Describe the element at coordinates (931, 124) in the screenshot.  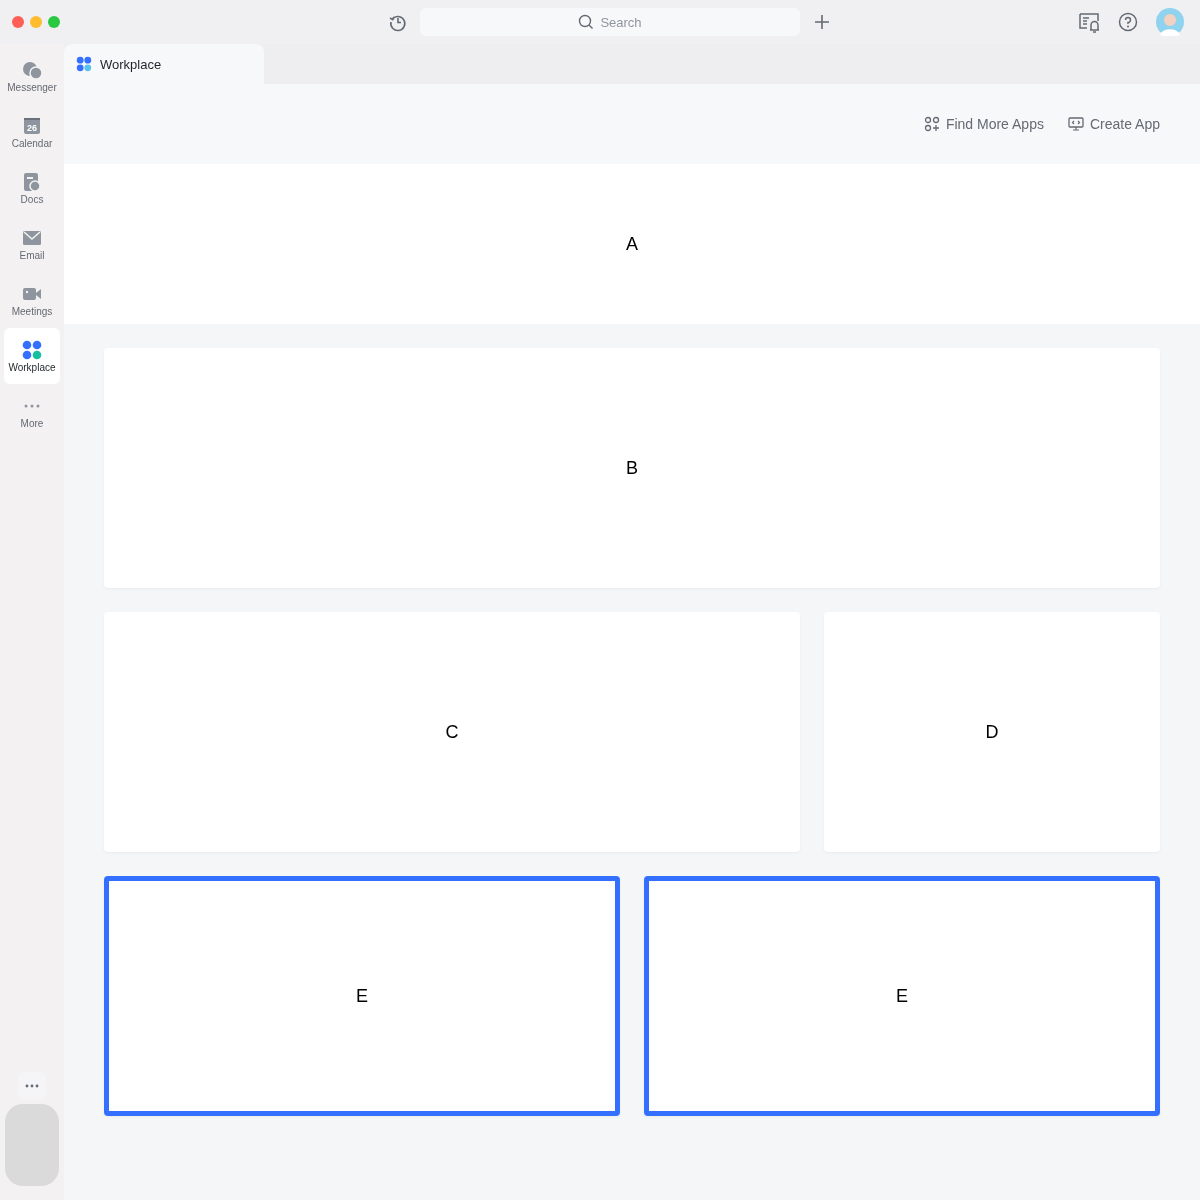
I see `apps-plus-icon` at that location.